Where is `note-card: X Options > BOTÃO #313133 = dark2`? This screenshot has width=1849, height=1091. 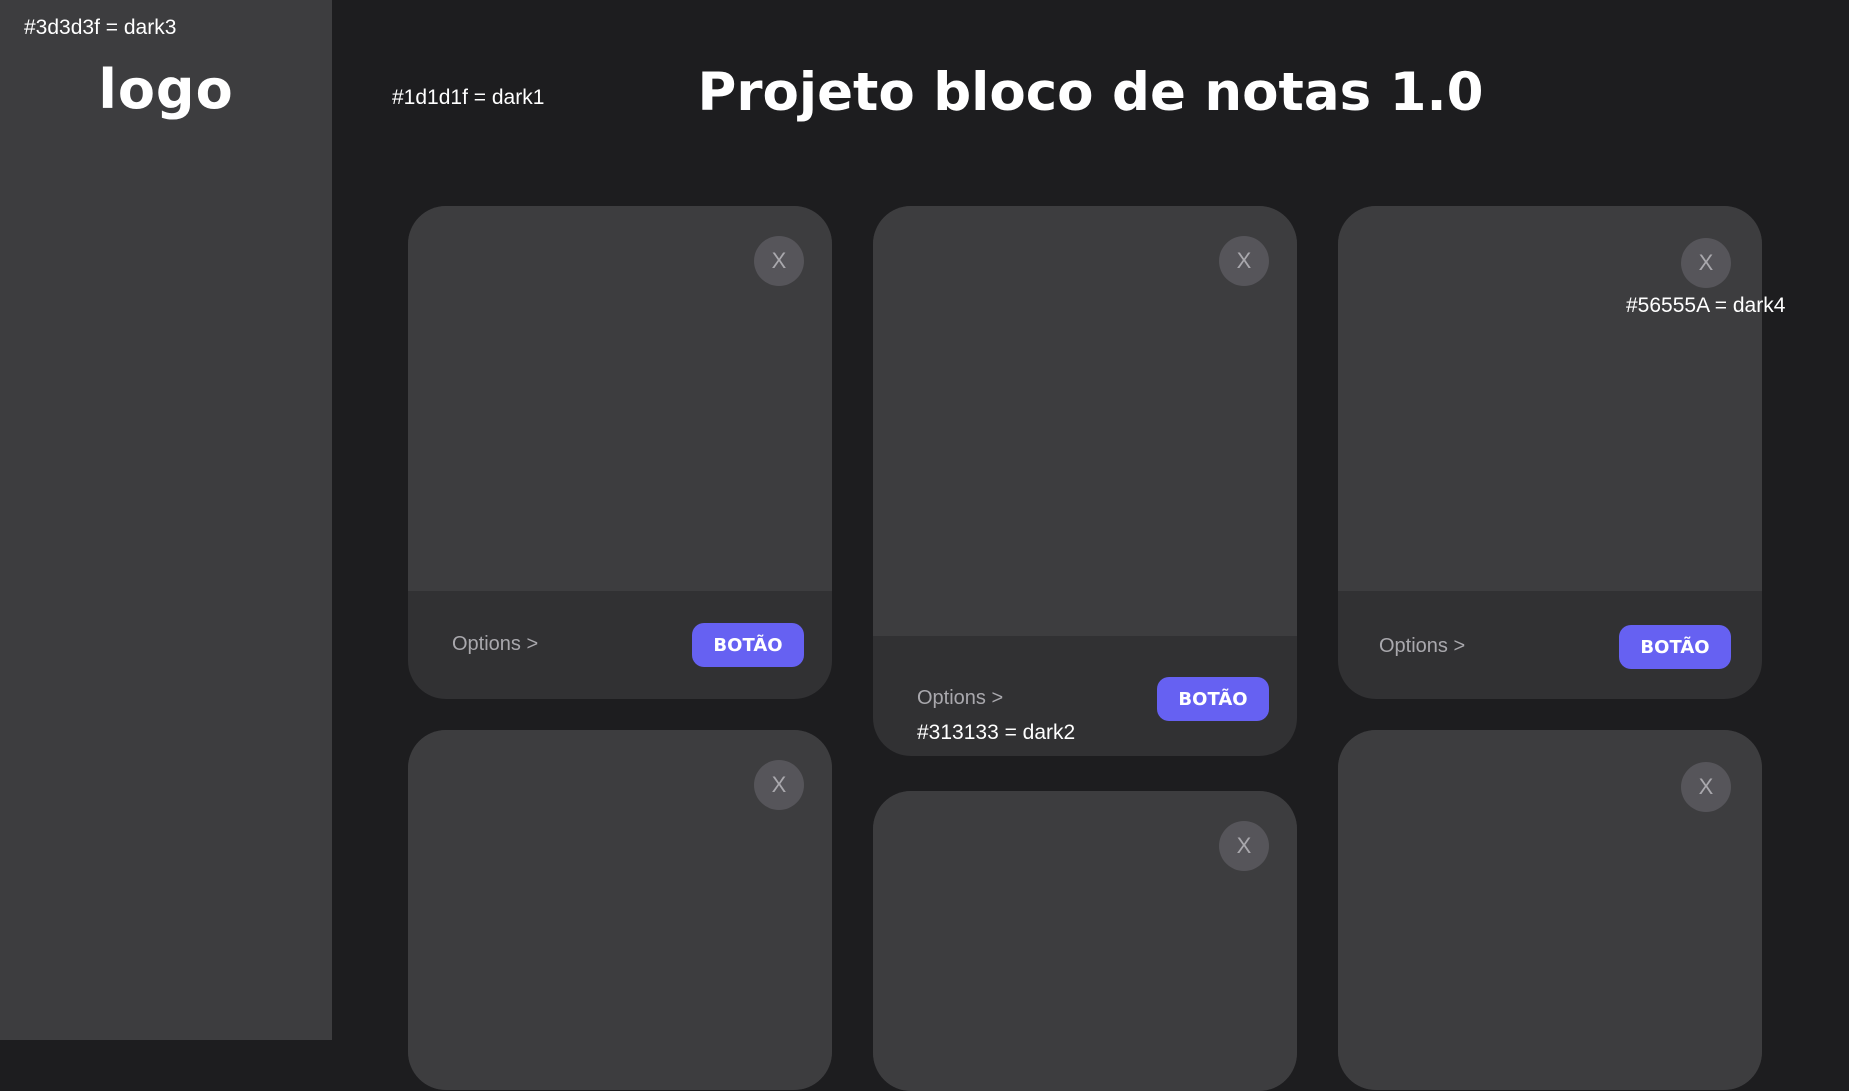
note-card: X Options > BOTÃO #313133 = dark2 is located at coordinates (1085, 481).